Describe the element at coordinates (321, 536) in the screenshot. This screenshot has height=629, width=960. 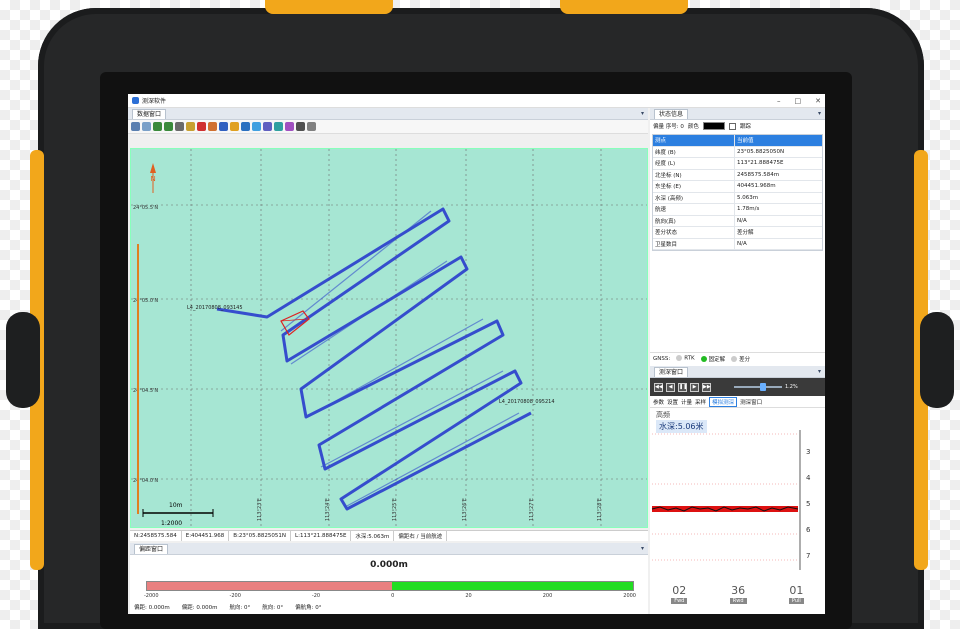
I see `status-lon: L:113°21.888475E` at that location.